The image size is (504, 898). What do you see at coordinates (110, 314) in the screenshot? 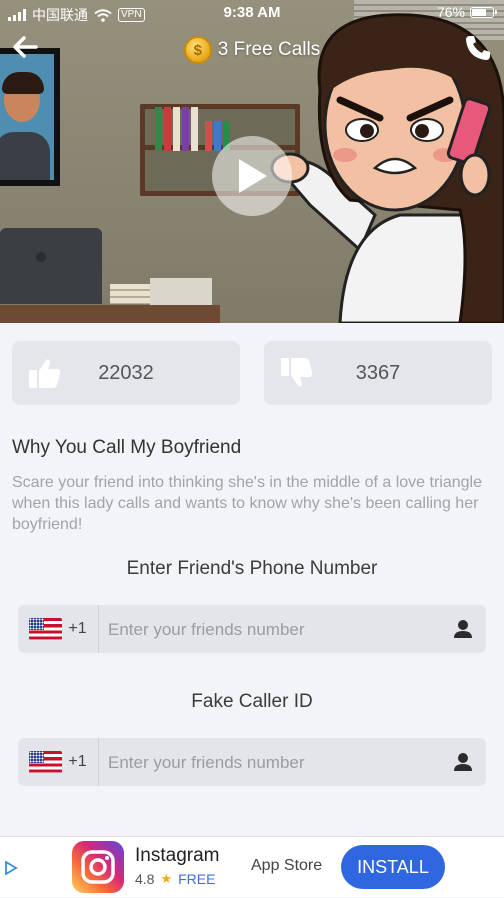
I see `desk` at bounding box center [110, 314].